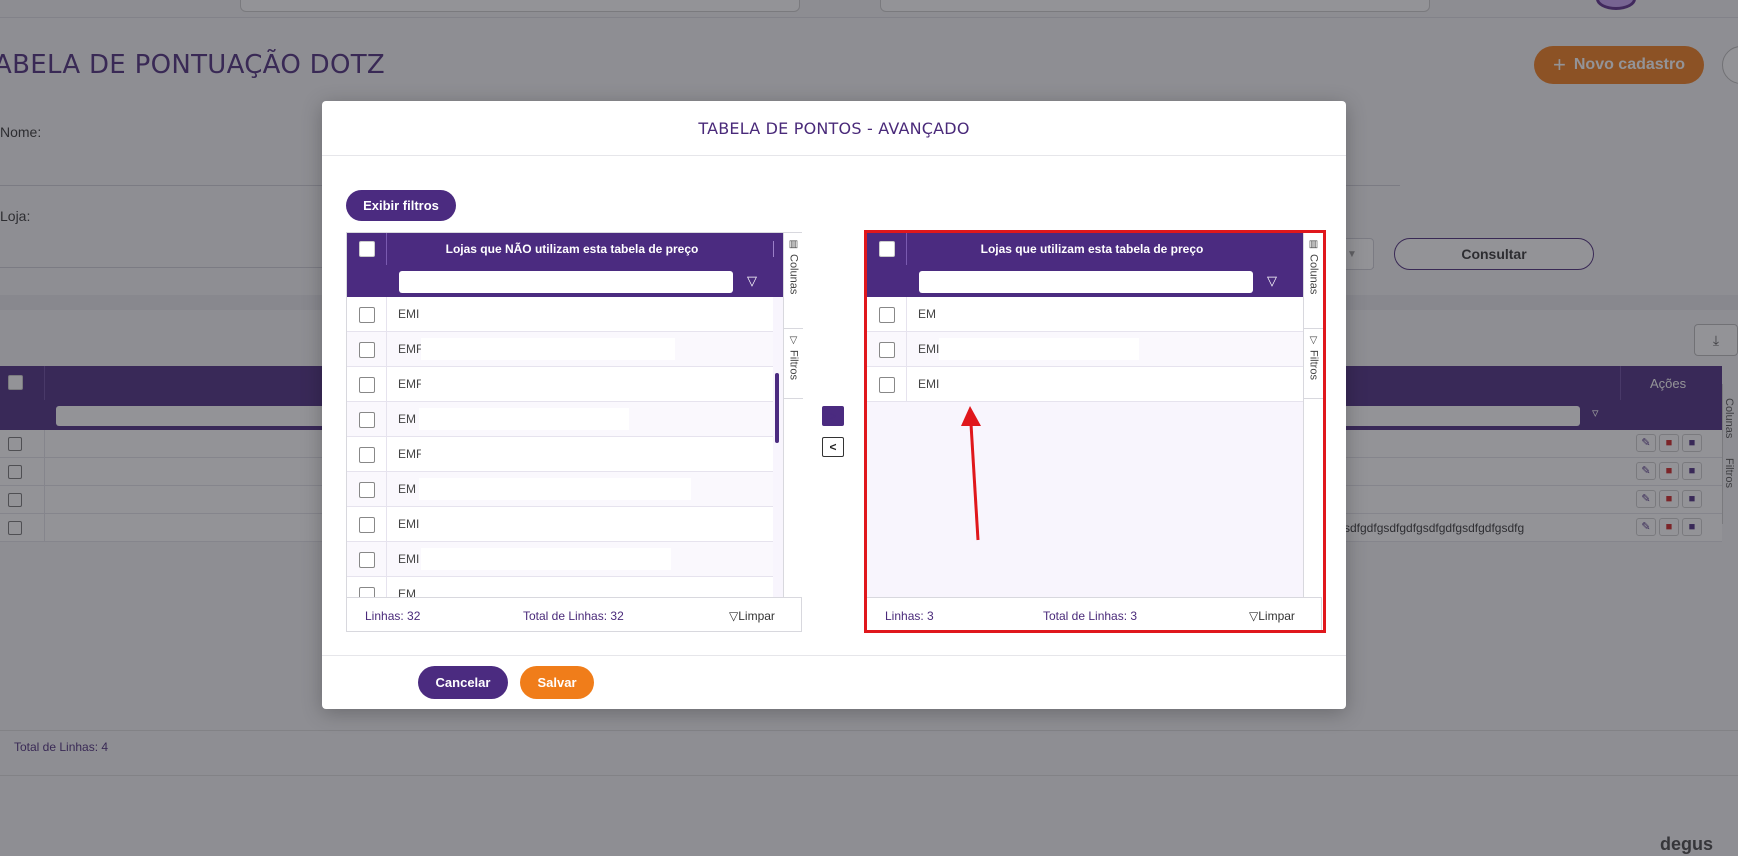 The height and width of the screenshot is (856, 1738). I want to click on grid-footer: Linhas: 3 Total de Linhas: 3 ▽Limpar, so click(1094, 614).